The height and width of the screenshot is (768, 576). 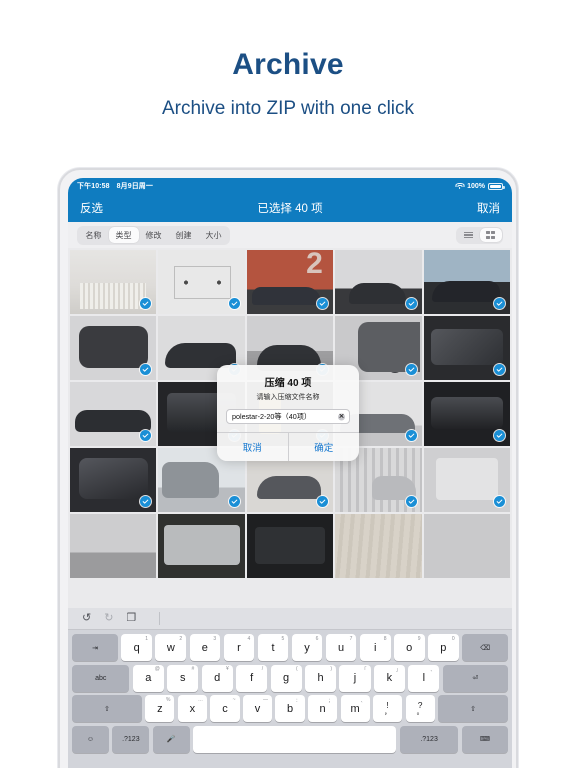 I want to click on key-label: r, so click(x=239, y=647).